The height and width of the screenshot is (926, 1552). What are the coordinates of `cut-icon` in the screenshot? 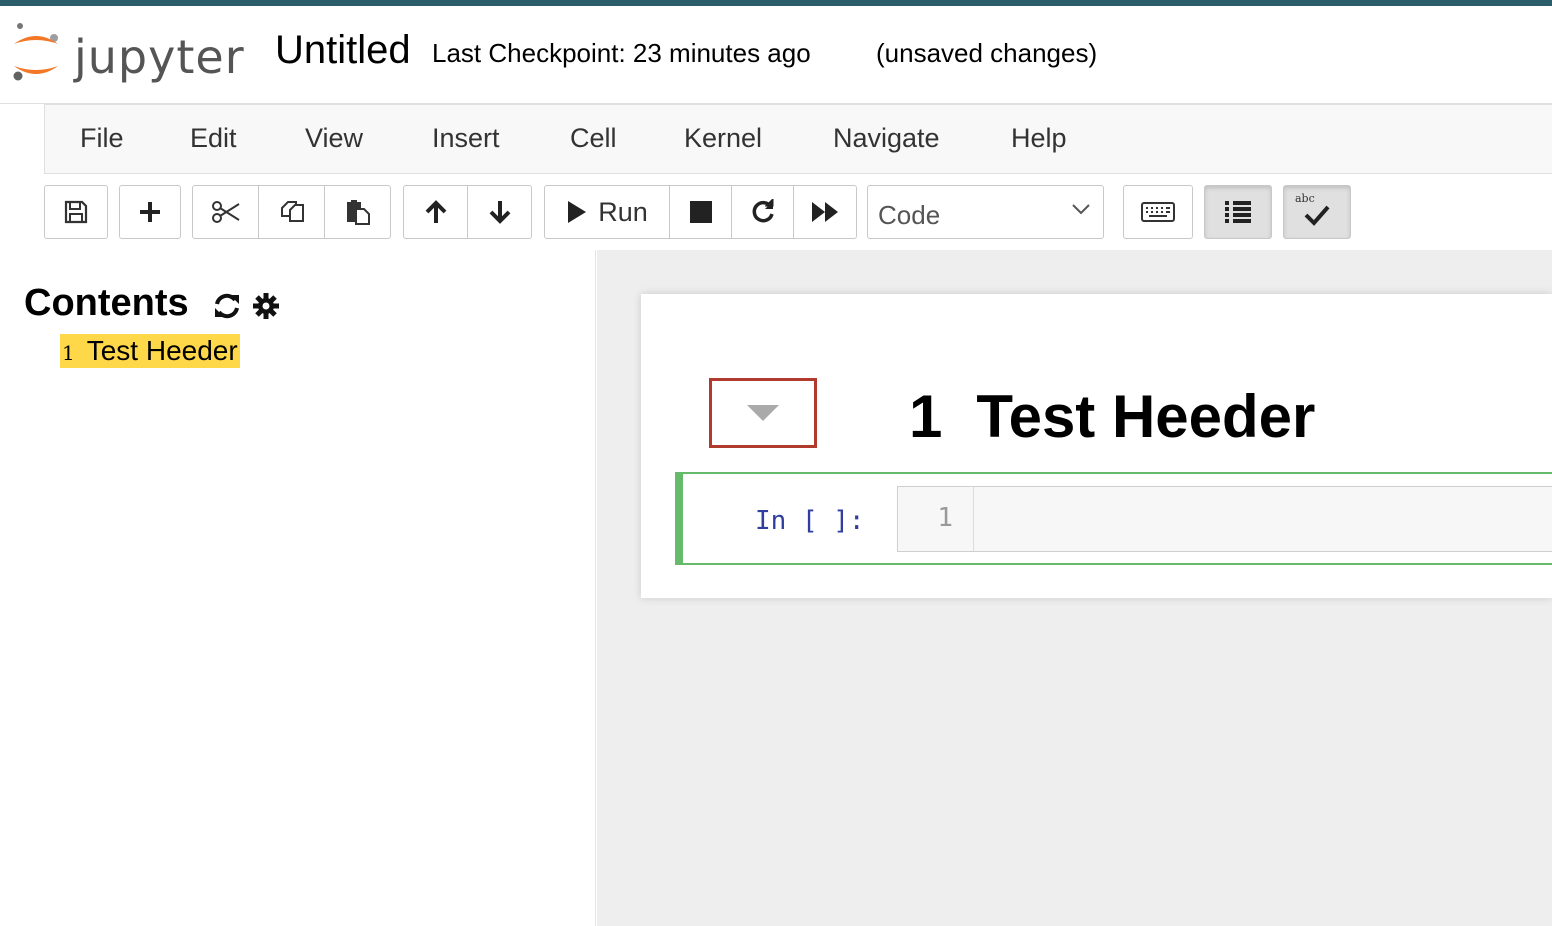 It's located at (225, 212).